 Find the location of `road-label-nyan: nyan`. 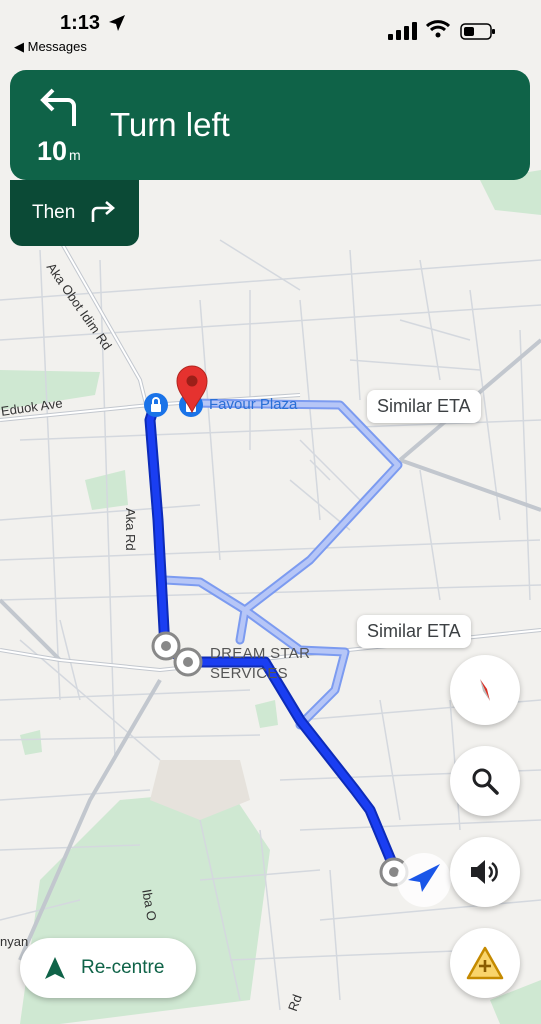

road-label-nyan: nyan is located at coordinates (14, 941).